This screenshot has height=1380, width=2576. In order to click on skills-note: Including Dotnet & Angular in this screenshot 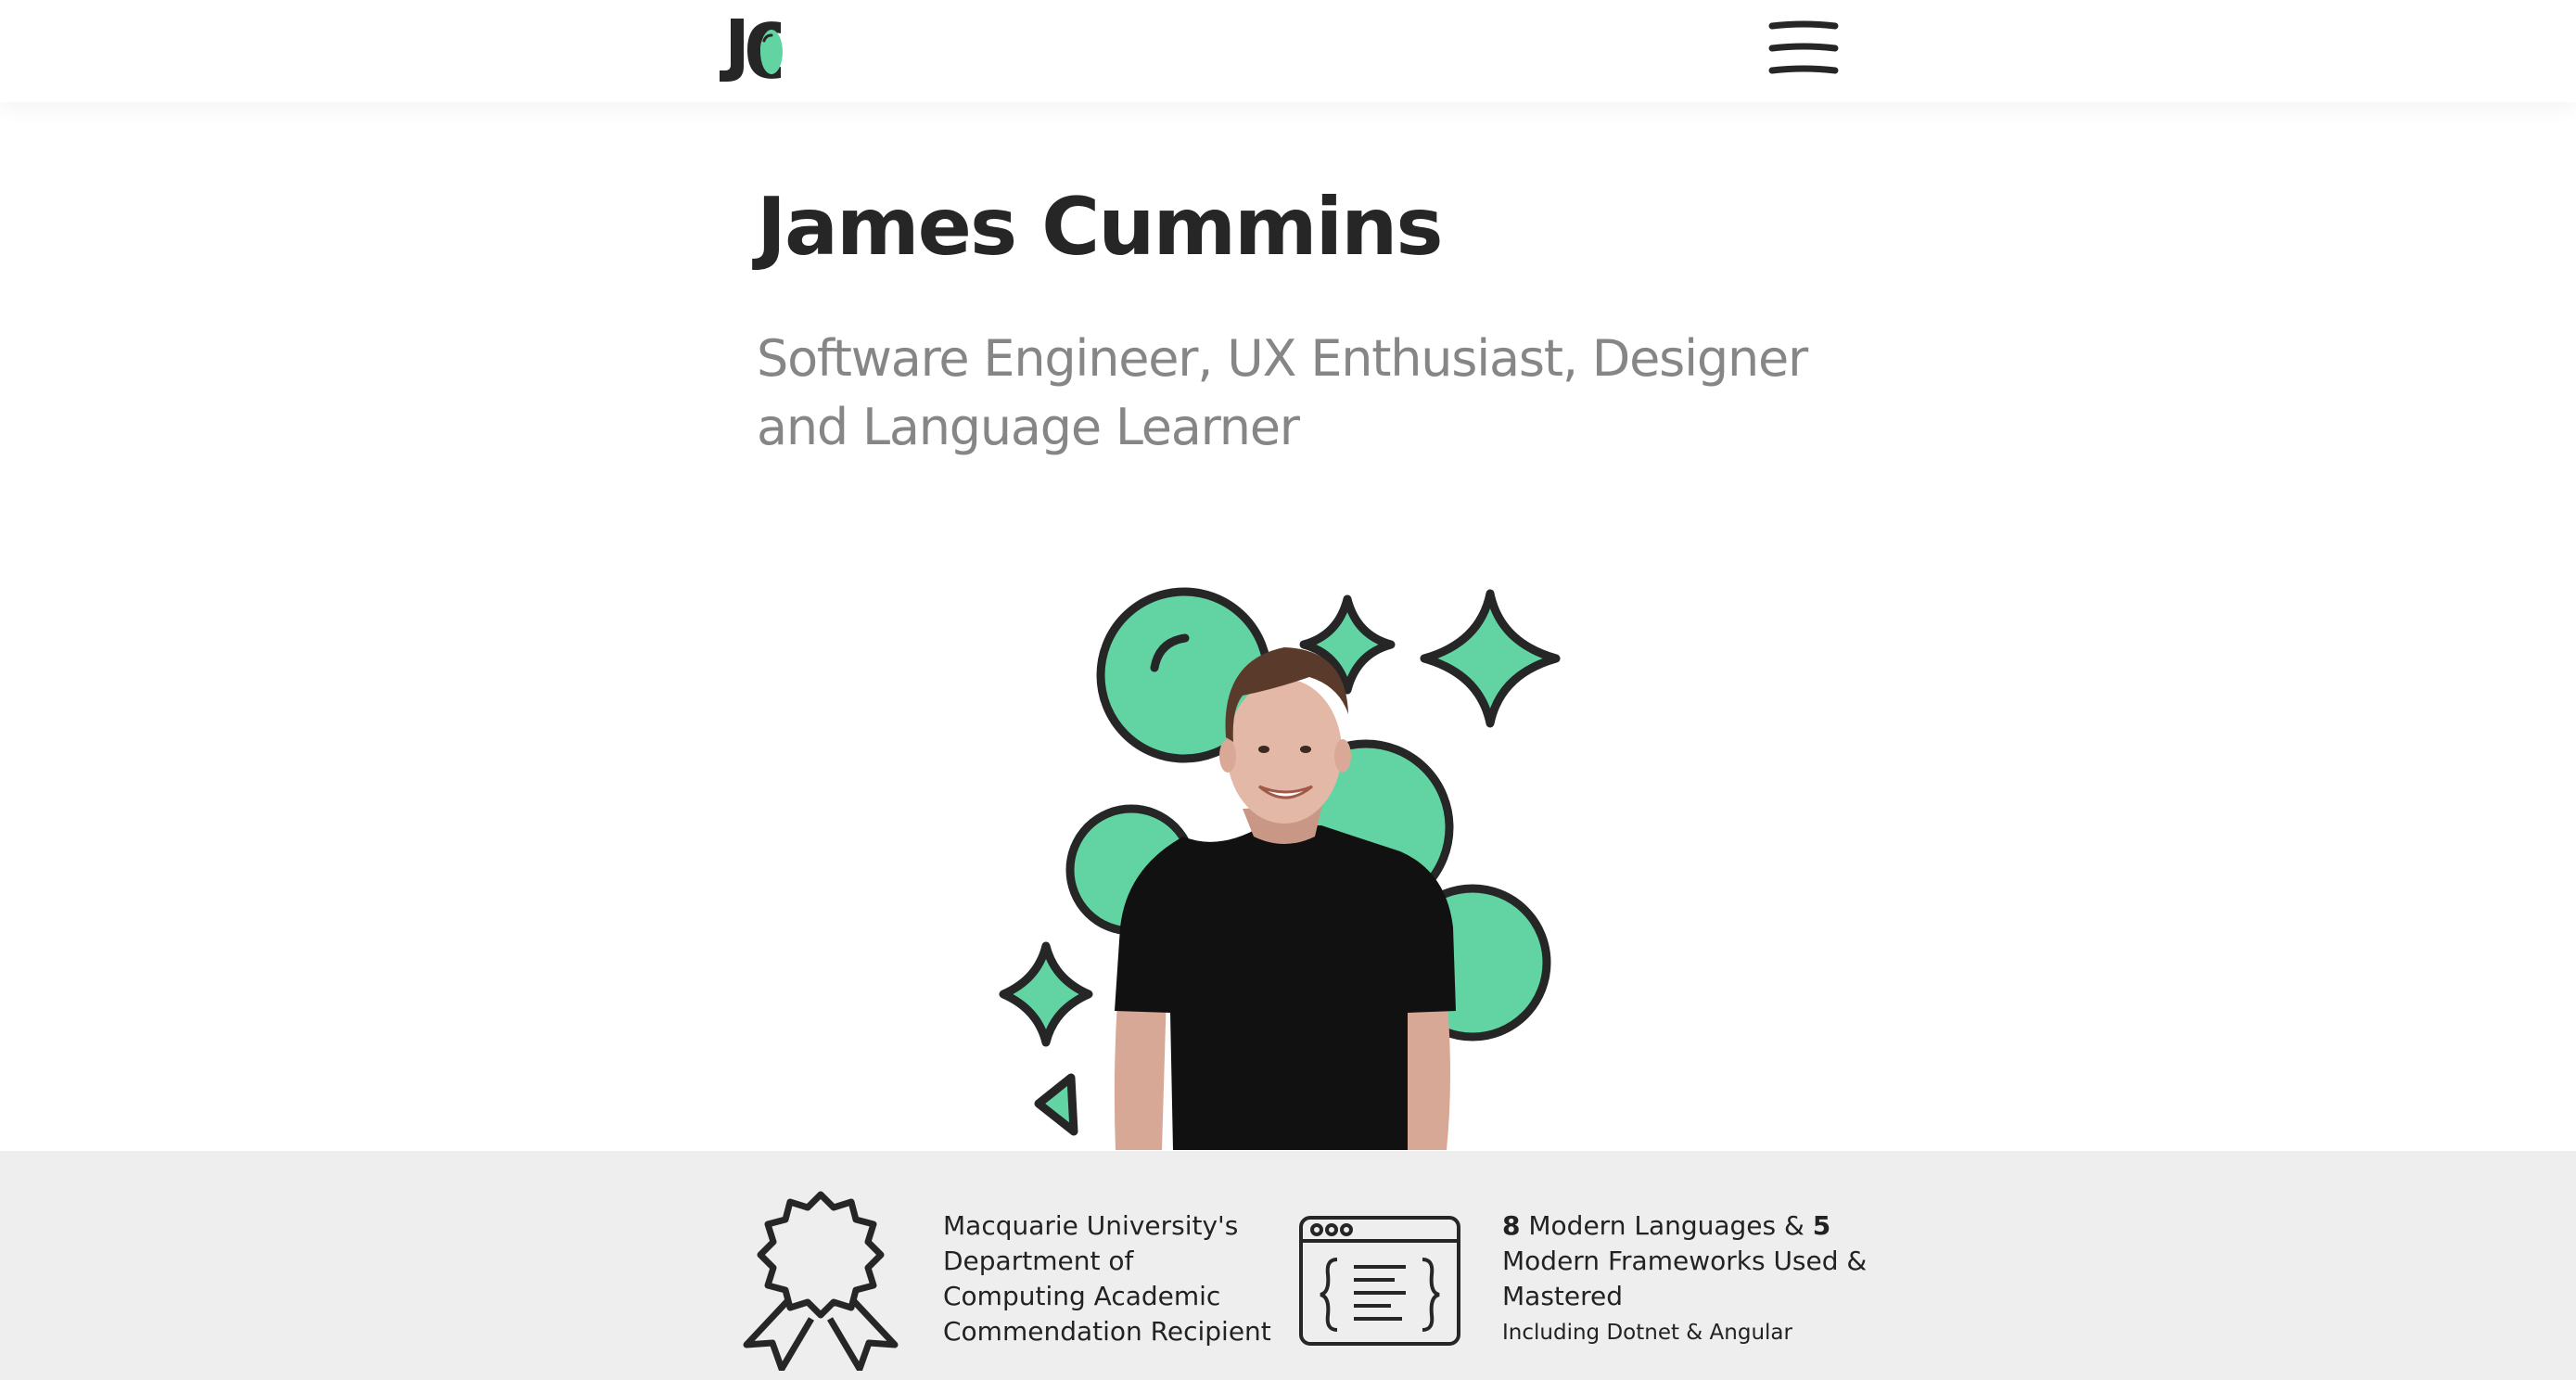, I will do `click(1647, 1333)`.